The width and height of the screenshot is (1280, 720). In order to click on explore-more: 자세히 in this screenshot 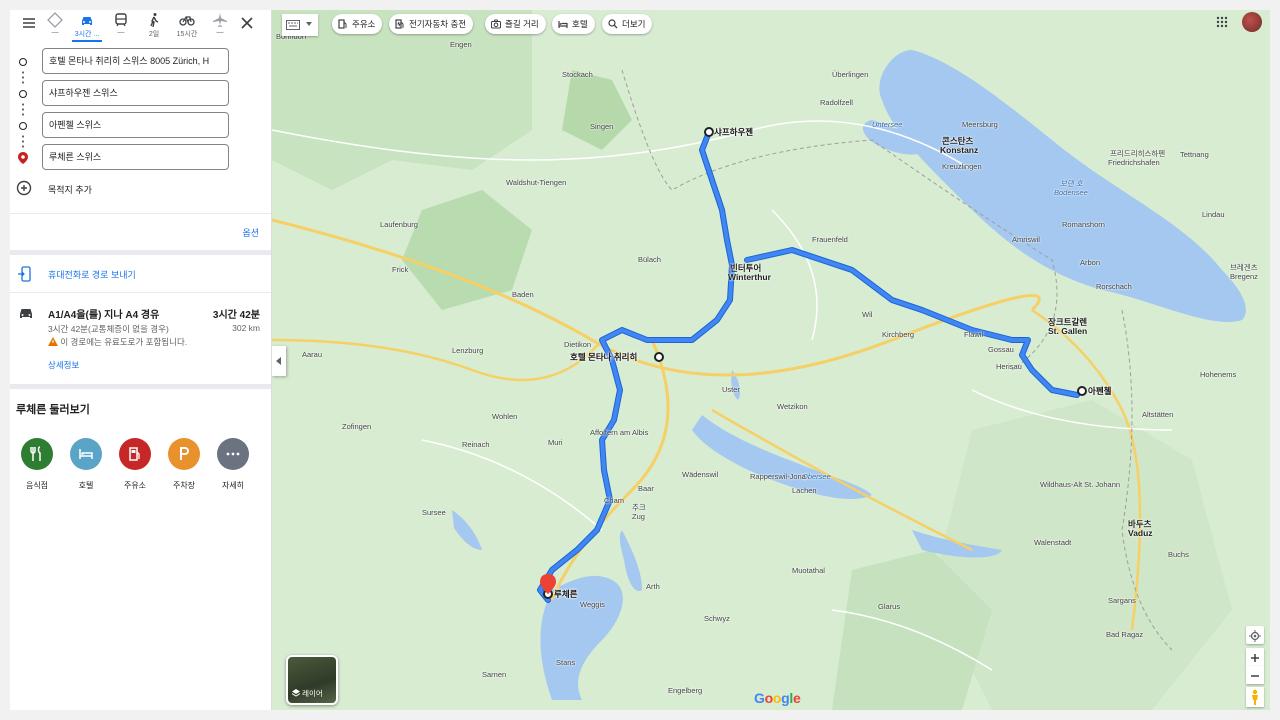, I will do `click(233, 464)`.